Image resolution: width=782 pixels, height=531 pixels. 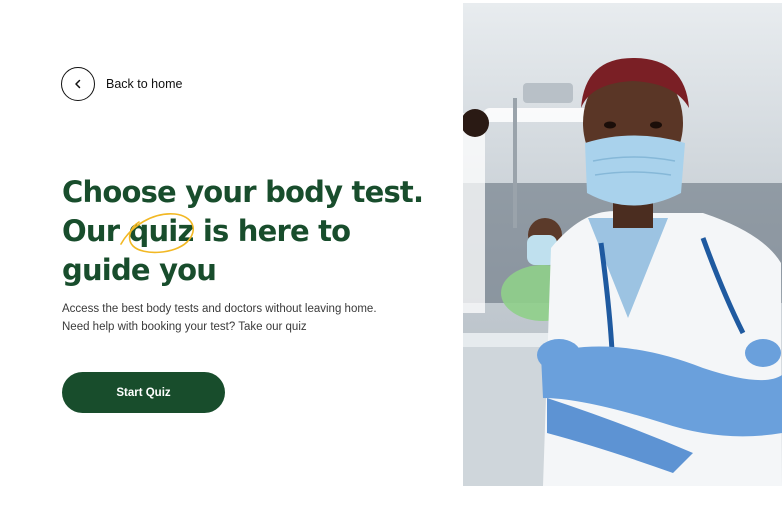 I want to click on start-quiz-button: Start Quiz, so click(x=143, y=392).